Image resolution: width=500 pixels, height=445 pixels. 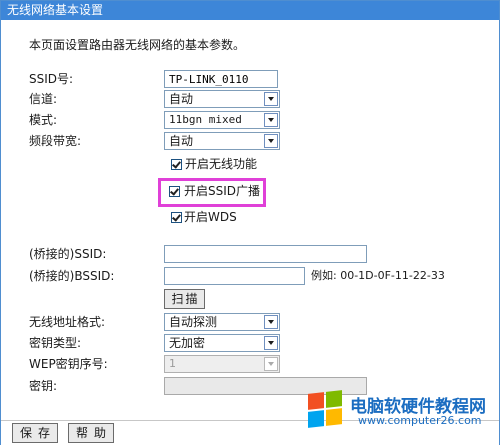 What do you see at coordinates (221, 79) in the screenshot?
I see `ssid-input` at bounding box center [221, 79].